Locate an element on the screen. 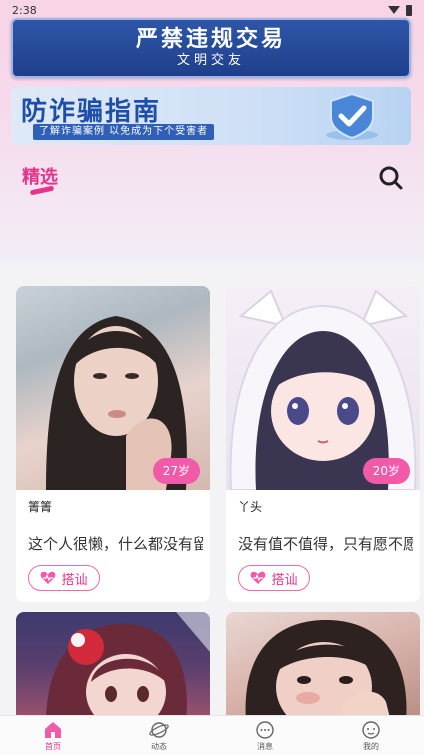 This screenshot has height=755, width=424. user-photo: 27岁 is located at coordinates (113, 388).